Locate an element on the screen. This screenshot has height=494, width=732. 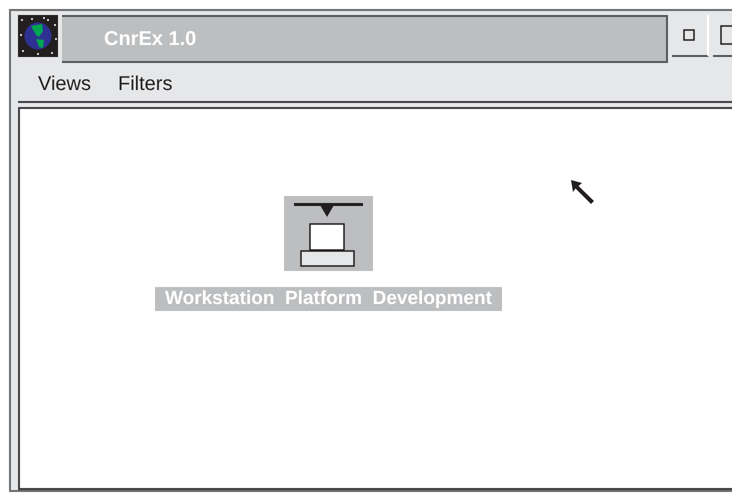
window-title: CnrEx 1.0 is located at coordinates (365, 39).